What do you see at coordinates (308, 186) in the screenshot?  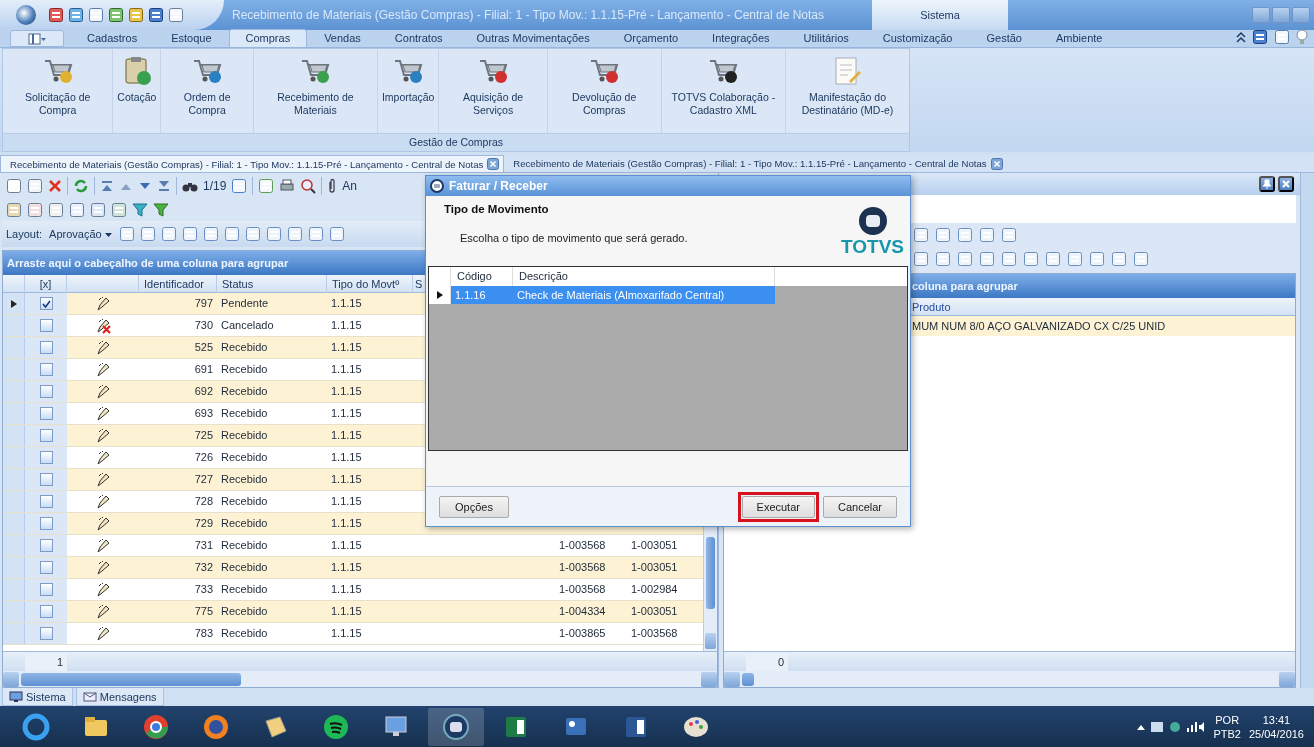 I see `zoom-icon` at bounding box center [308, 186].